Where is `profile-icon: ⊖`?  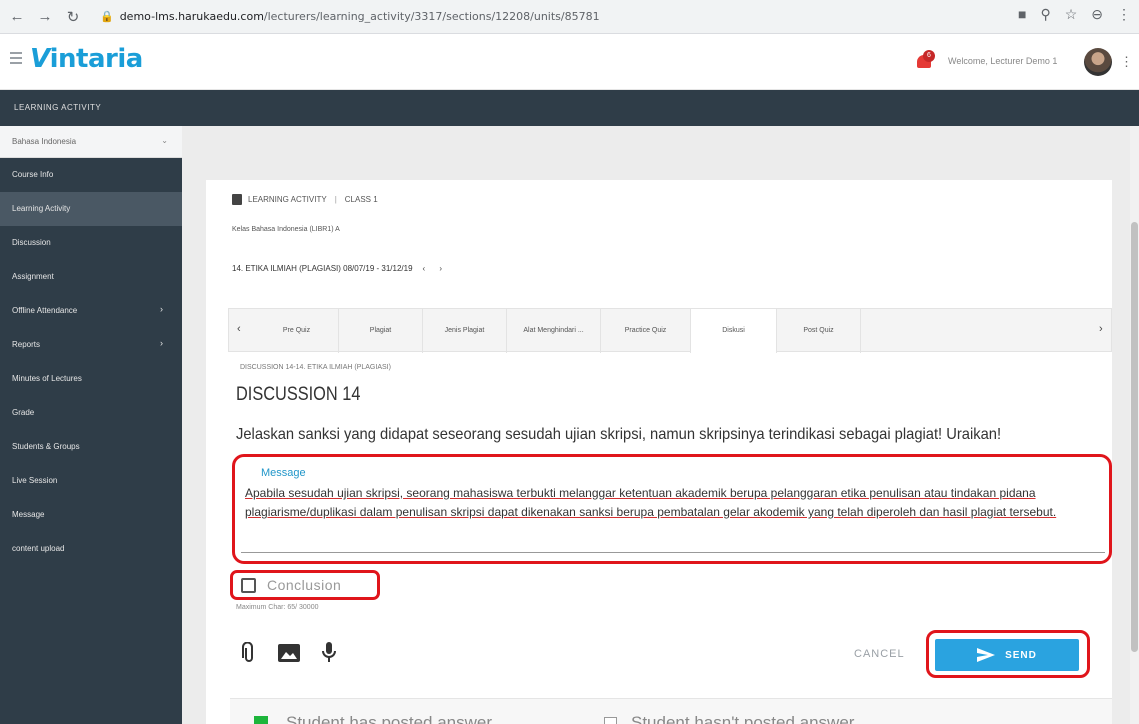 profile-icon: ⊖ is located at coordinates (1097, 14).